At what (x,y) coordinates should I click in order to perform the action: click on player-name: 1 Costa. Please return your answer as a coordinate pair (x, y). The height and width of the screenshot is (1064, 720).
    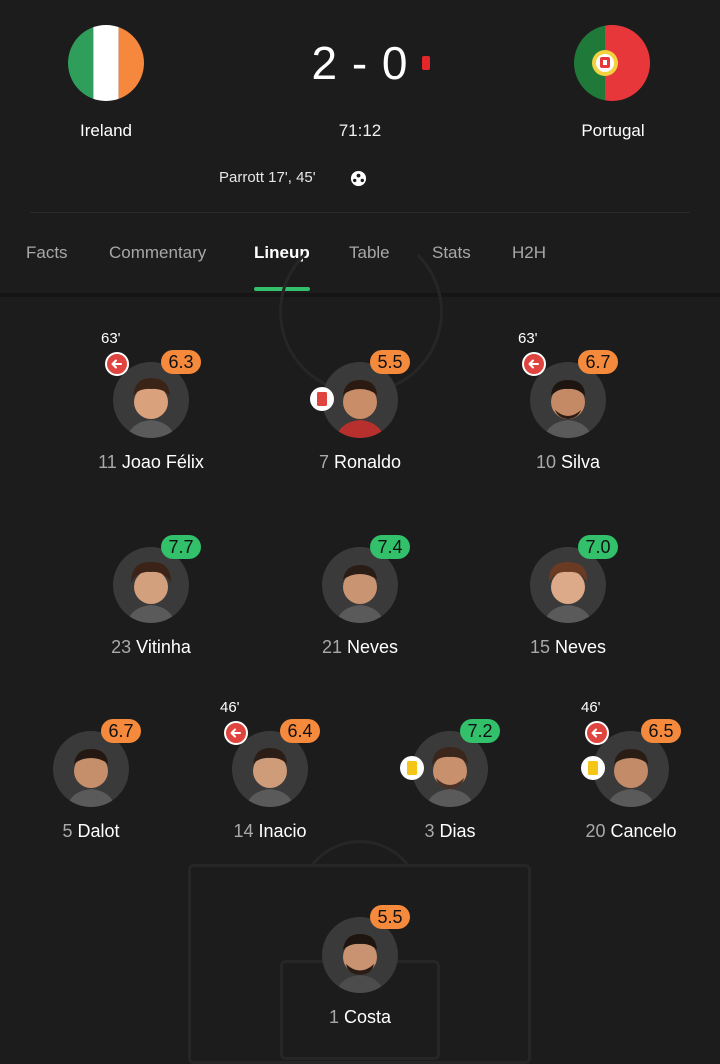
    Looking at the image, I should click on (360, 1017).